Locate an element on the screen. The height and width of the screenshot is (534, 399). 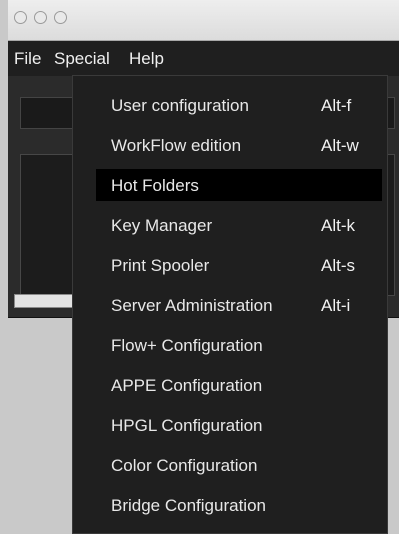
menu-item-color-configuration: Color Configuration is located at coordinates (230, 465).